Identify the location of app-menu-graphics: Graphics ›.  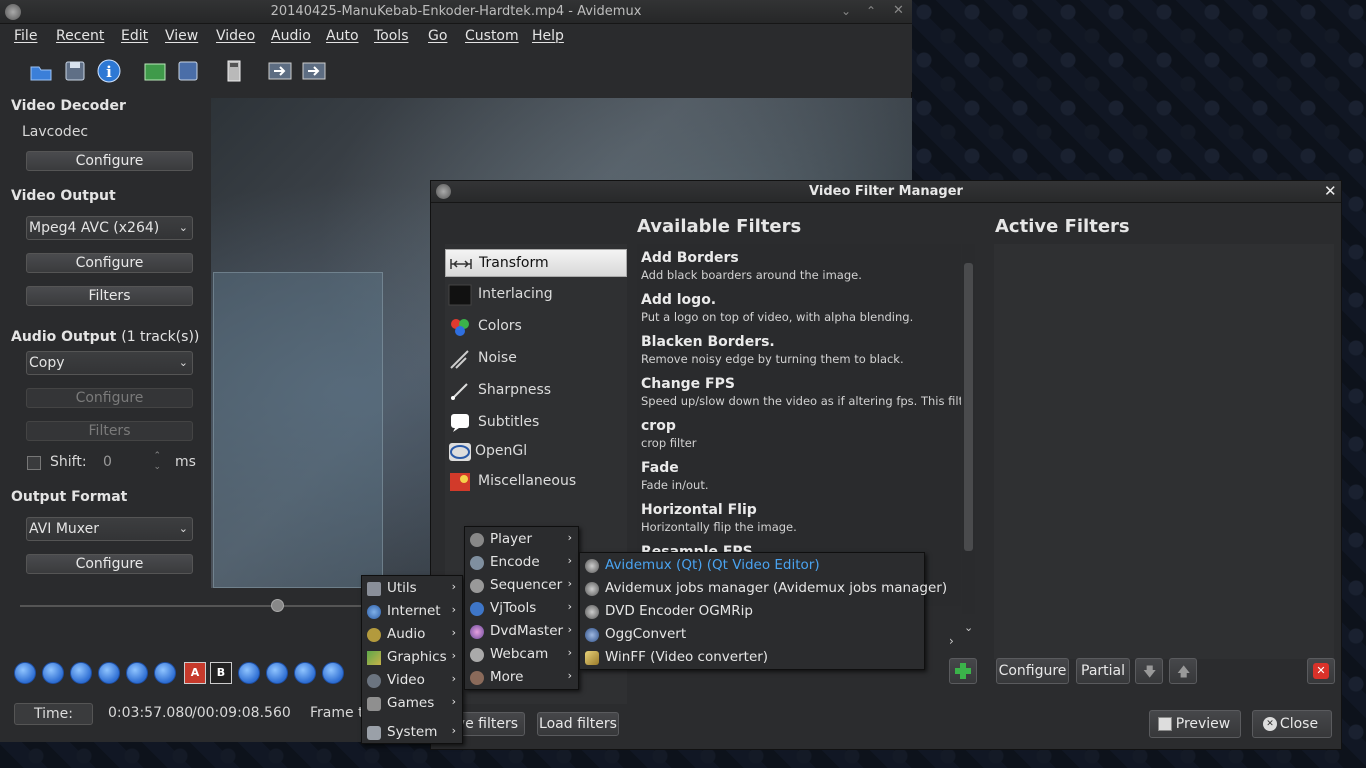
(412, 657).